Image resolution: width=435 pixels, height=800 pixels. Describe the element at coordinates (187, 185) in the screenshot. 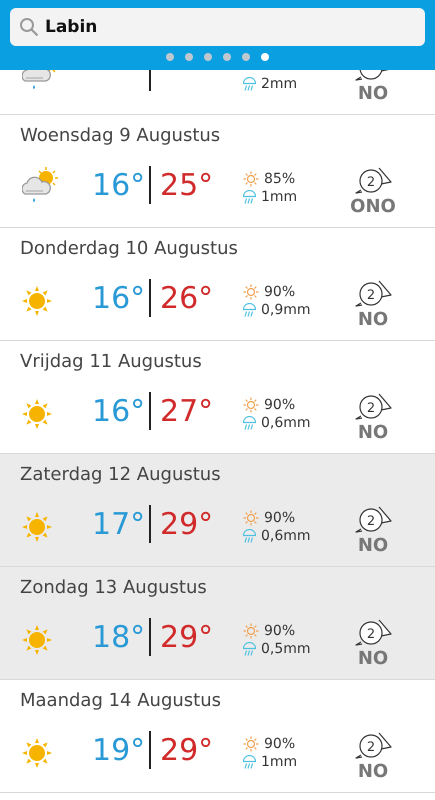

I see `max-temperature: 25°` at that location.